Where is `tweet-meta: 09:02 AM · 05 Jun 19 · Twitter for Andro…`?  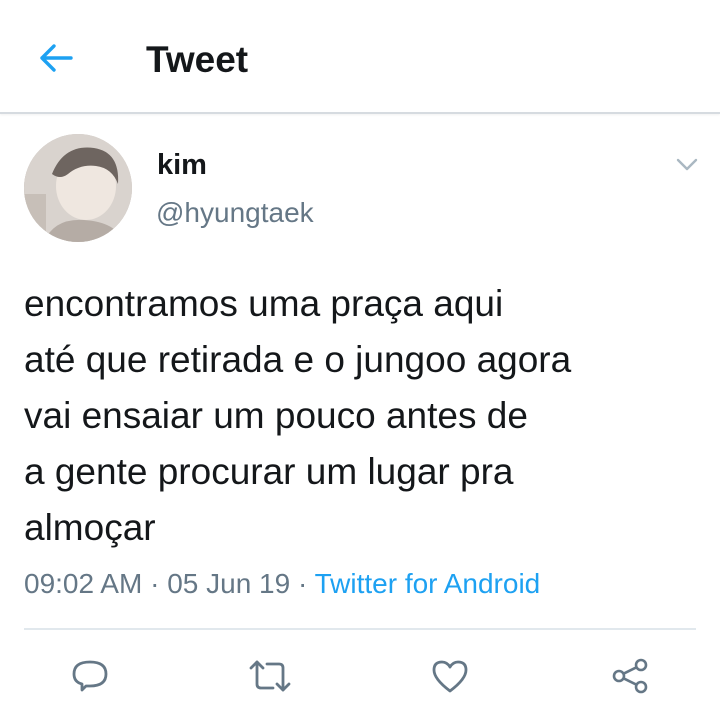
tweet-meta: 09:02 AM · 05 Jun 19 · Twitter for Andro… is located at coordinates (282, 584).